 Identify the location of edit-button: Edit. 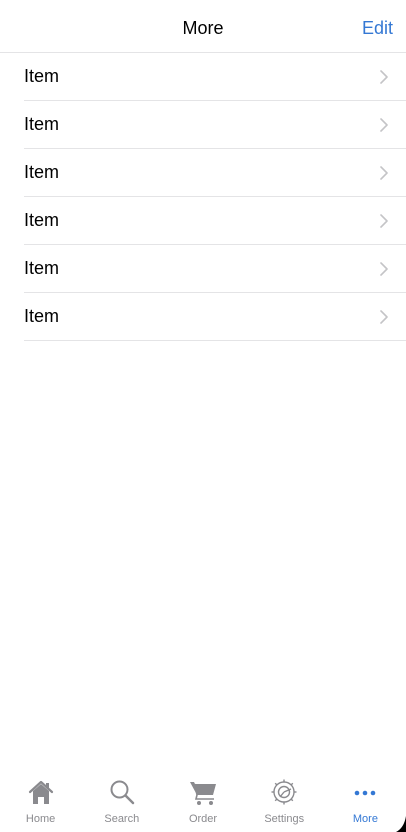
(377, 28).